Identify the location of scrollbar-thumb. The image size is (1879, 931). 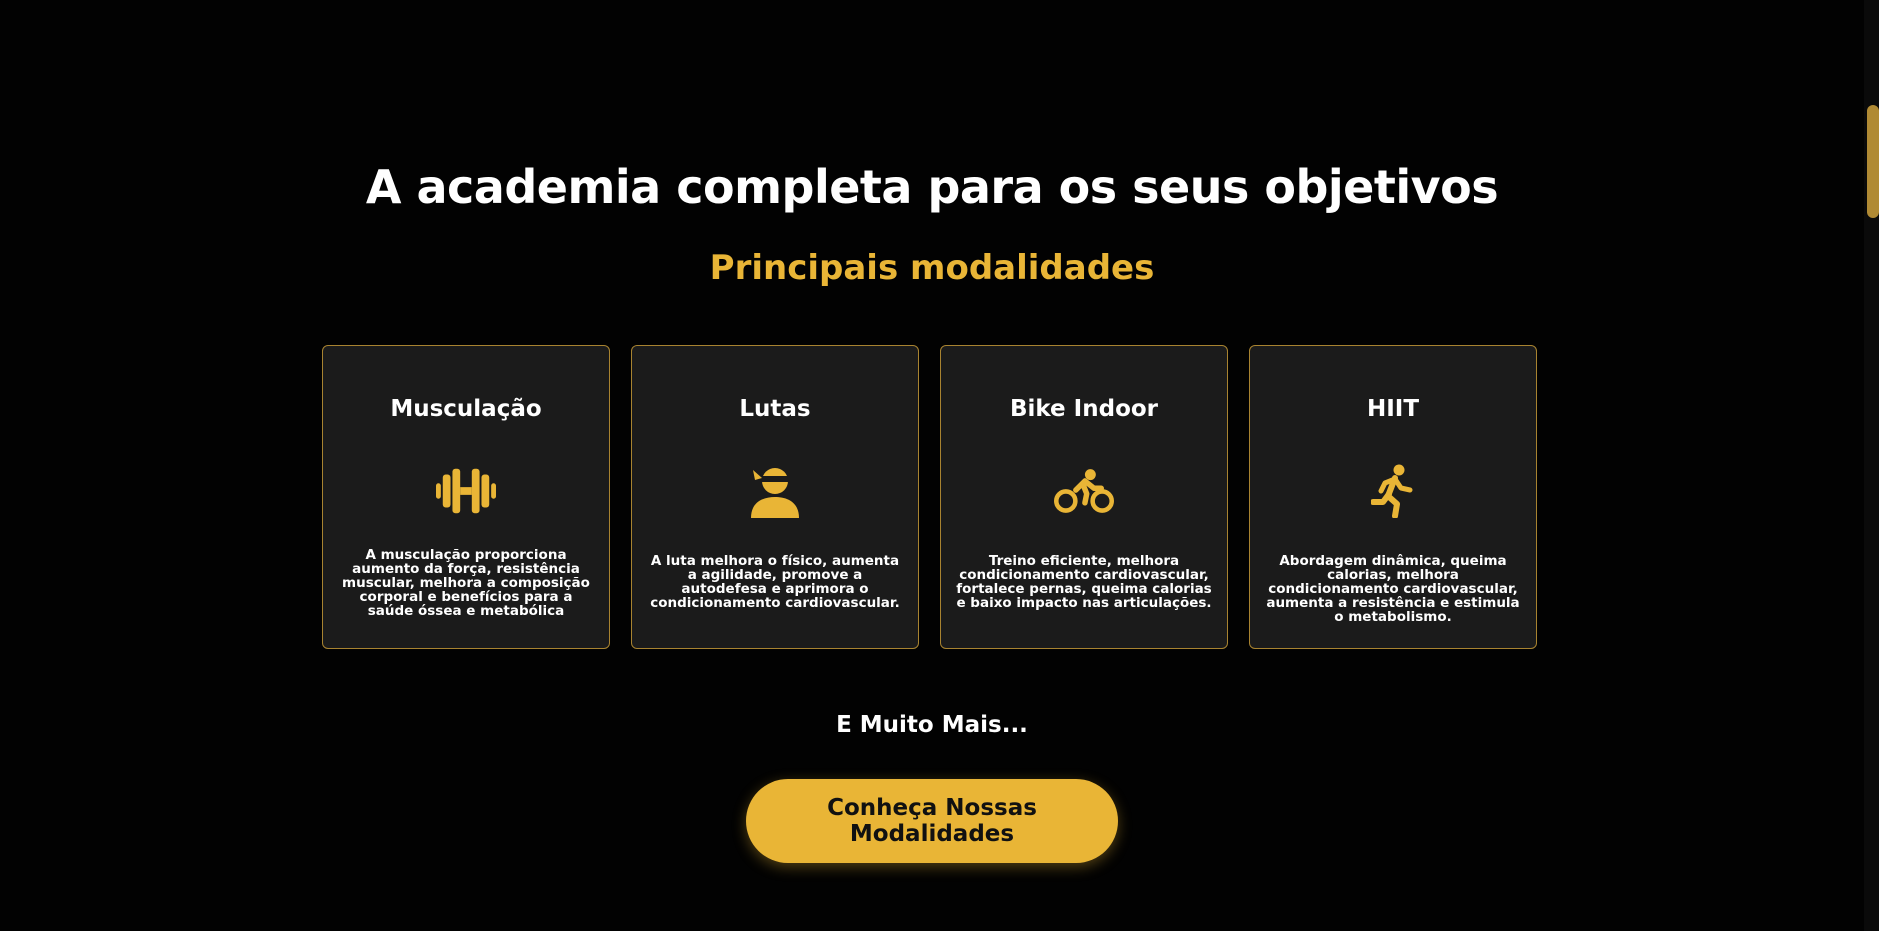
(1873, 161).